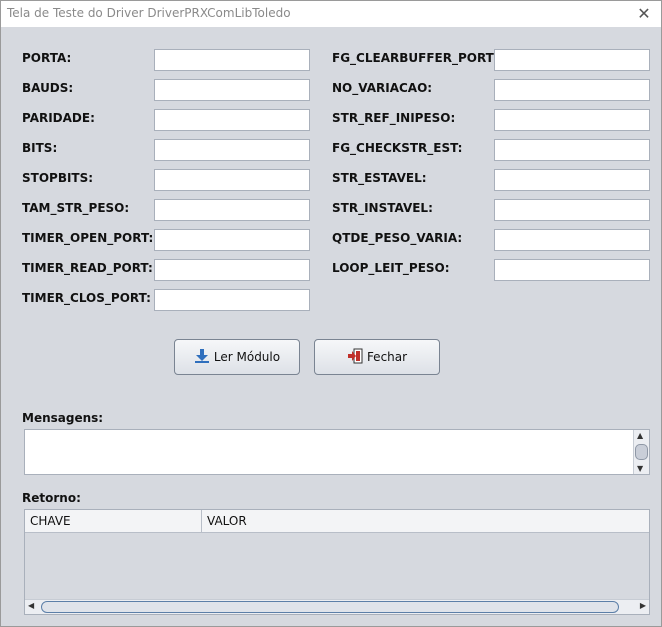 The width and height of the screenshot is (662, 627). Describe the element at coordinates (640, 468) in the screenshot. I see `scroll-down-arrow-icon: ▼` at that location.